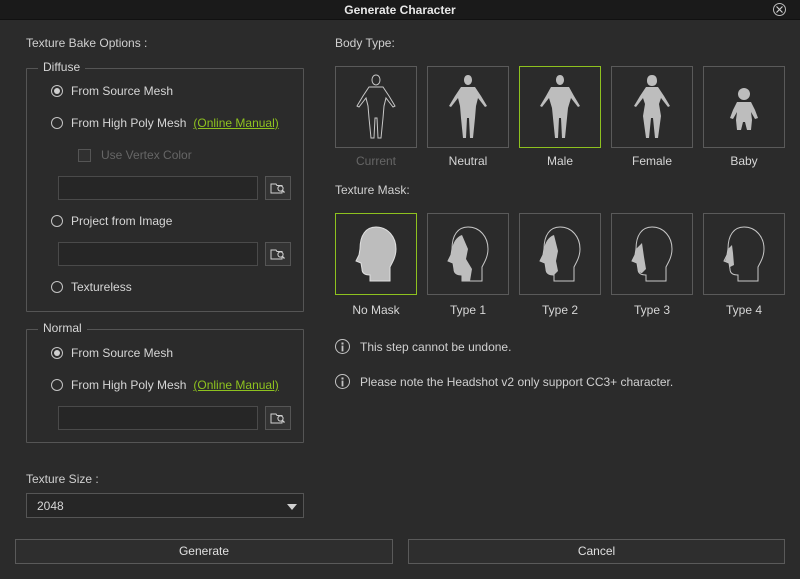  I want to click on texture-size-value: 2048, so click(50, 506).